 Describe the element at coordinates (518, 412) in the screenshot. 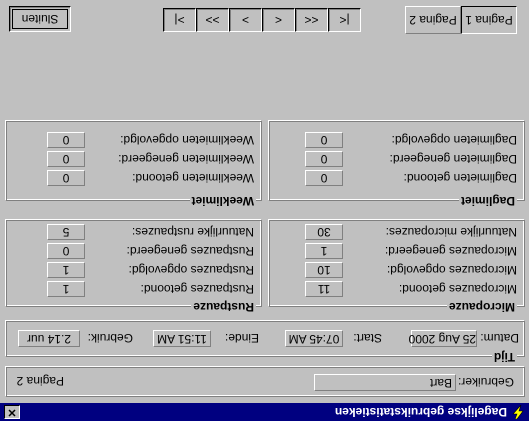

I see `lightning-icon` at that location.